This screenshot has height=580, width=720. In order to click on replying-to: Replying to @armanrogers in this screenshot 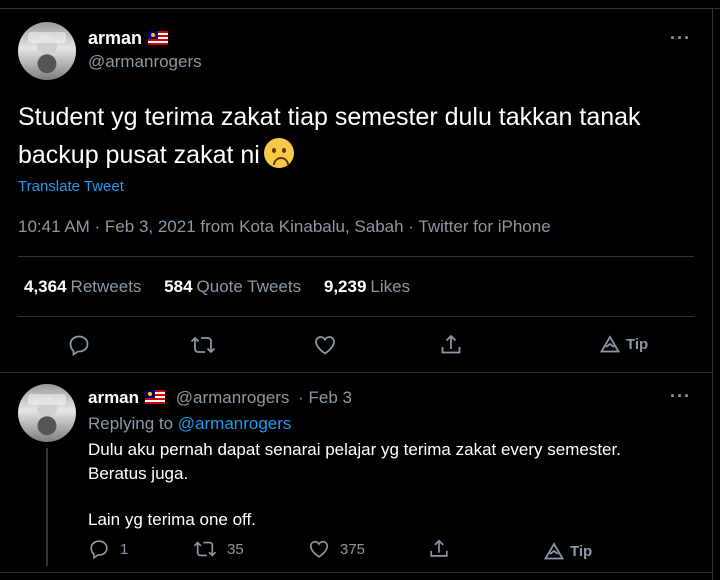, I will do `click(189, 424)`.